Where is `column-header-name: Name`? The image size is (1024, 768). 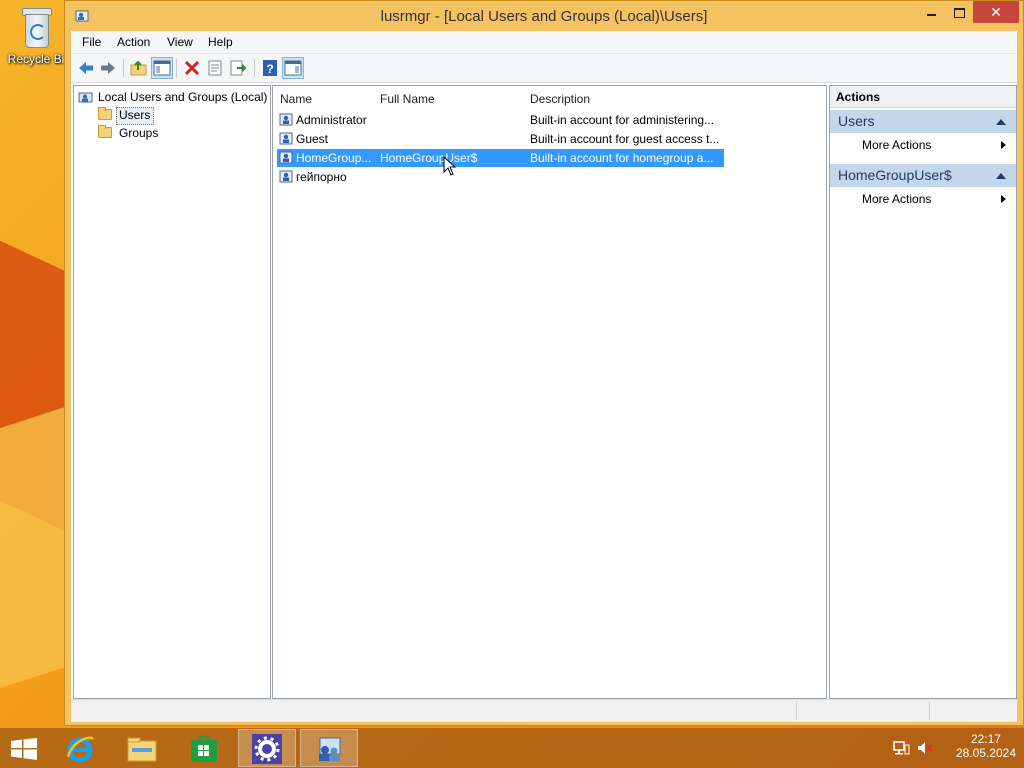
column-header-name: Name is located at coordinates (296, 99).